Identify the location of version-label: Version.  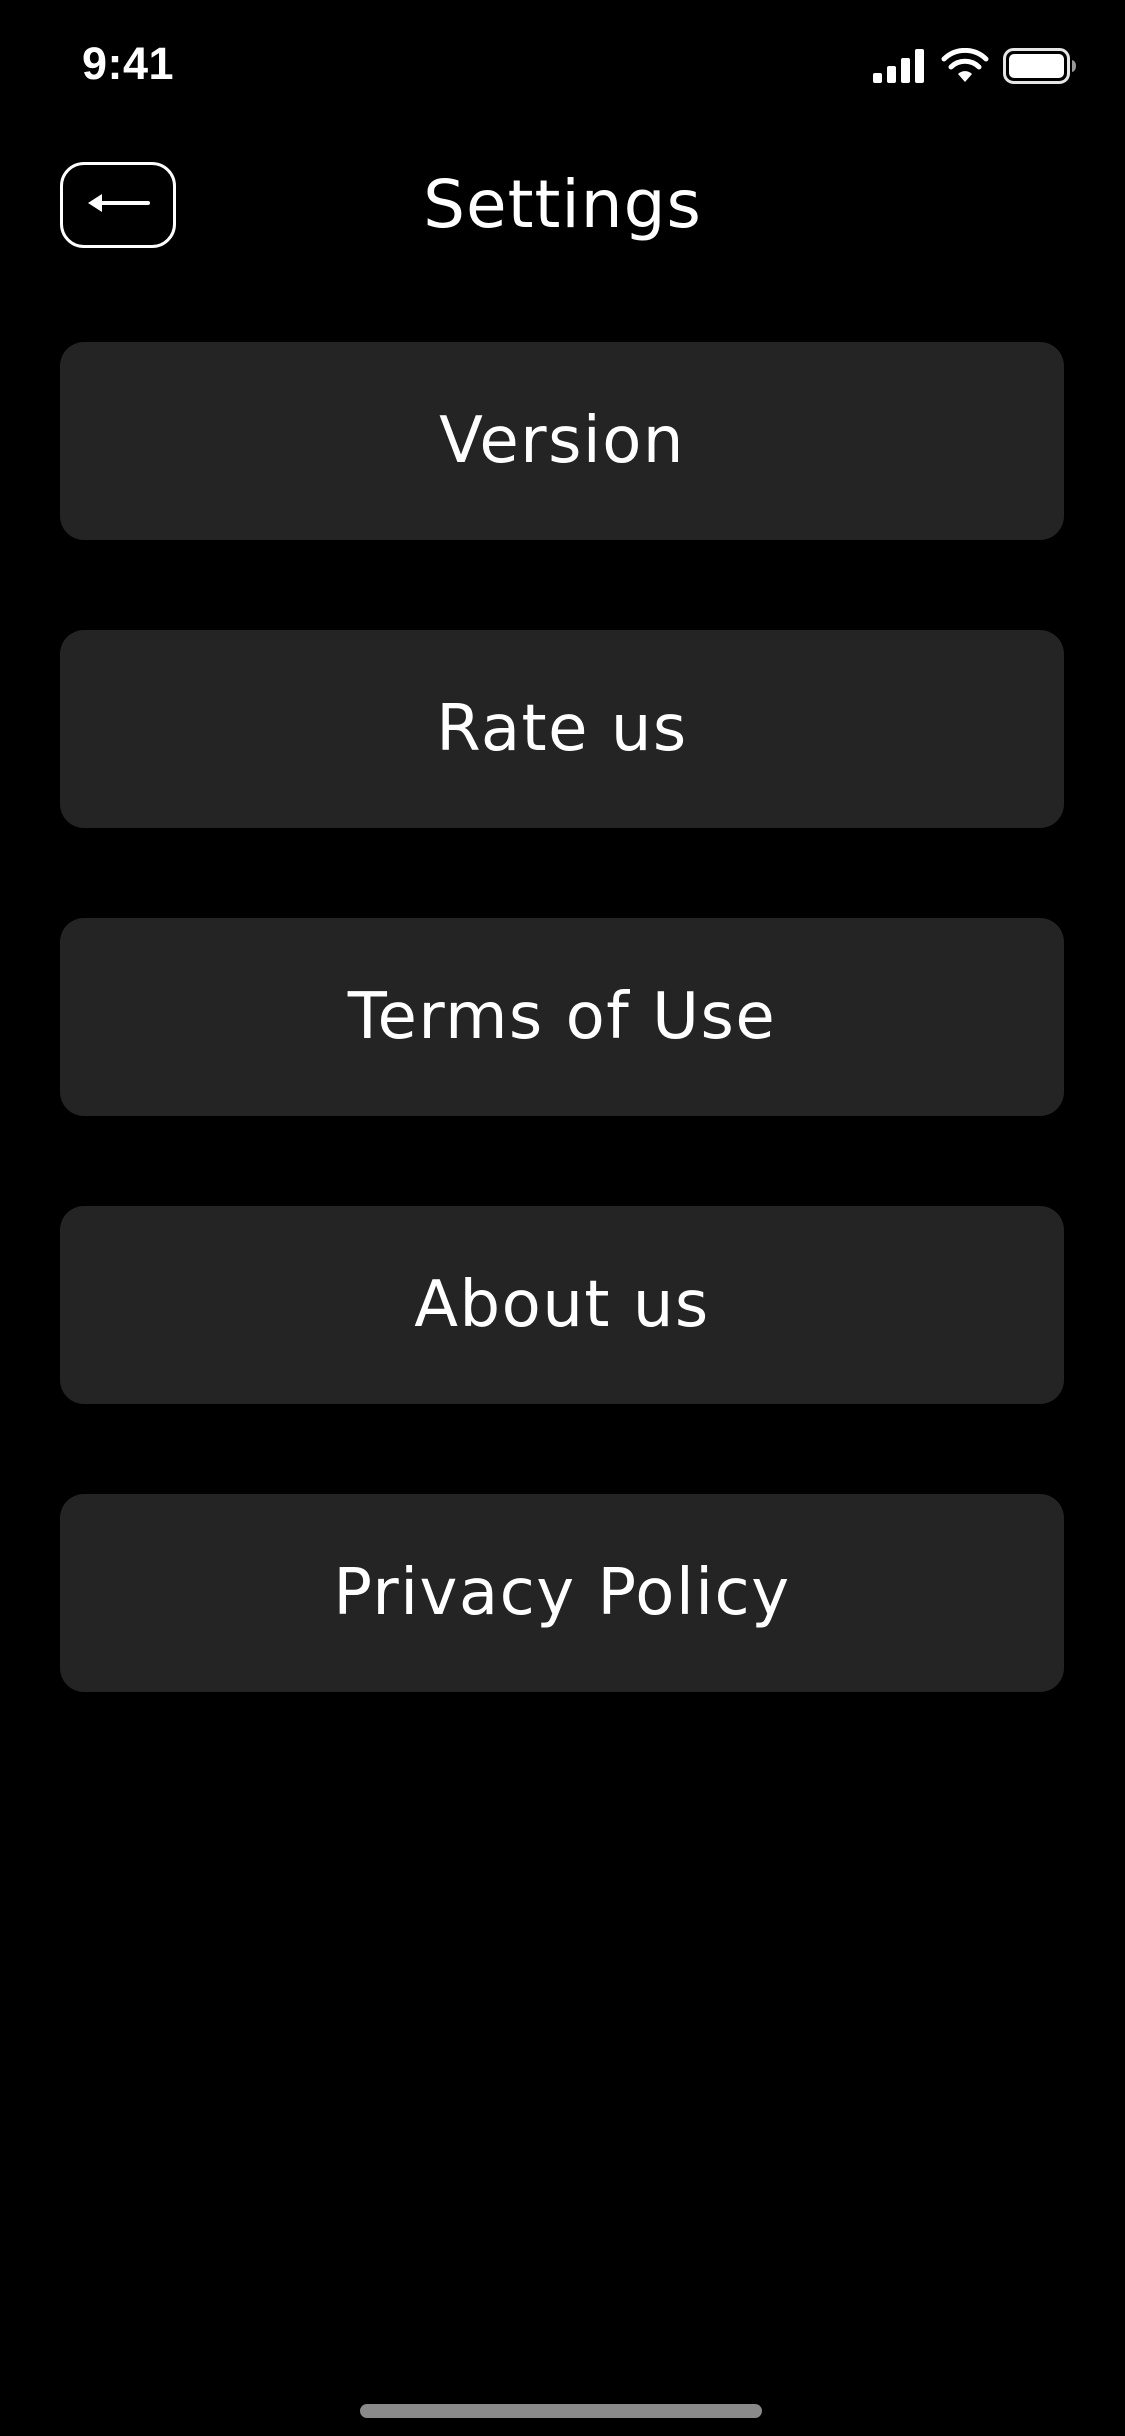
(562, 441).